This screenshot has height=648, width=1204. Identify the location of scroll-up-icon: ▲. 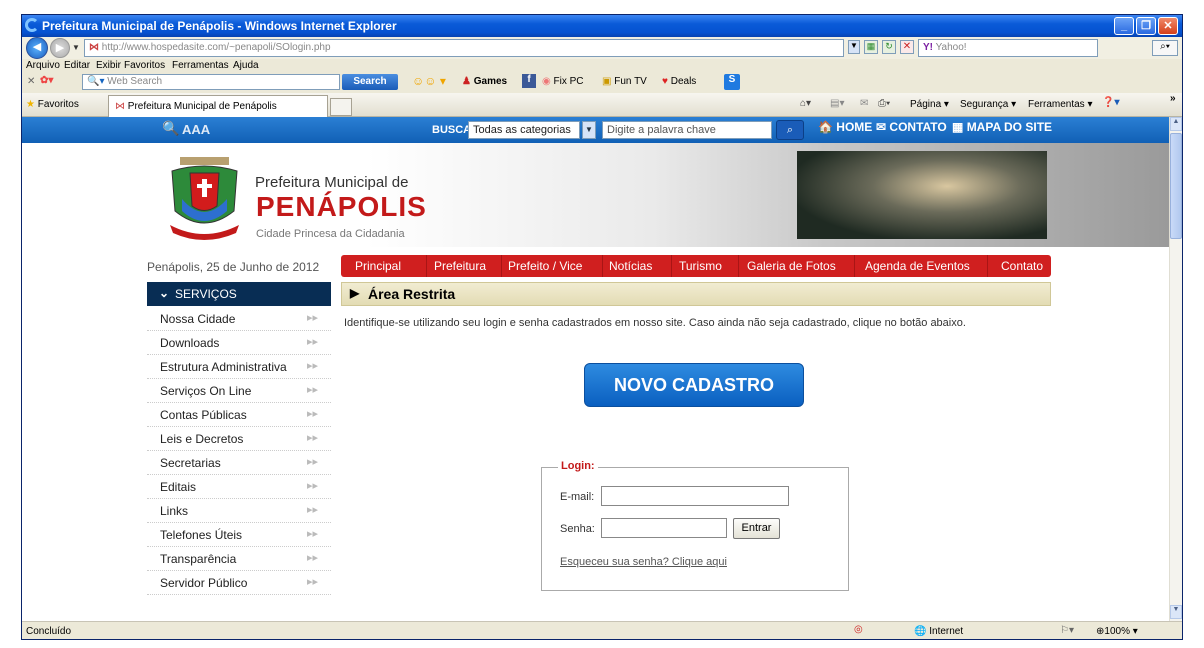
(1176, 124).